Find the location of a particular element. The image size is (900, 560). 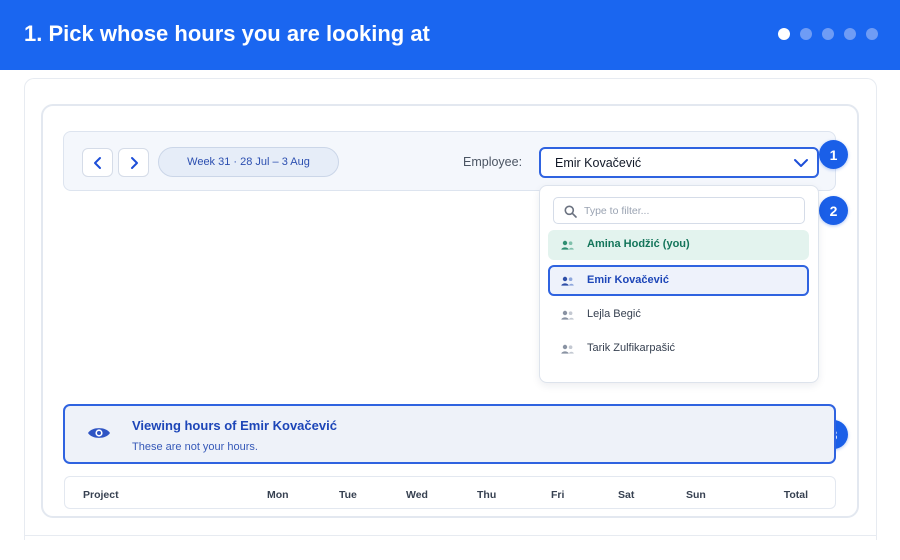

callout-badge-1: 1 is located at coordinates (833, 154).